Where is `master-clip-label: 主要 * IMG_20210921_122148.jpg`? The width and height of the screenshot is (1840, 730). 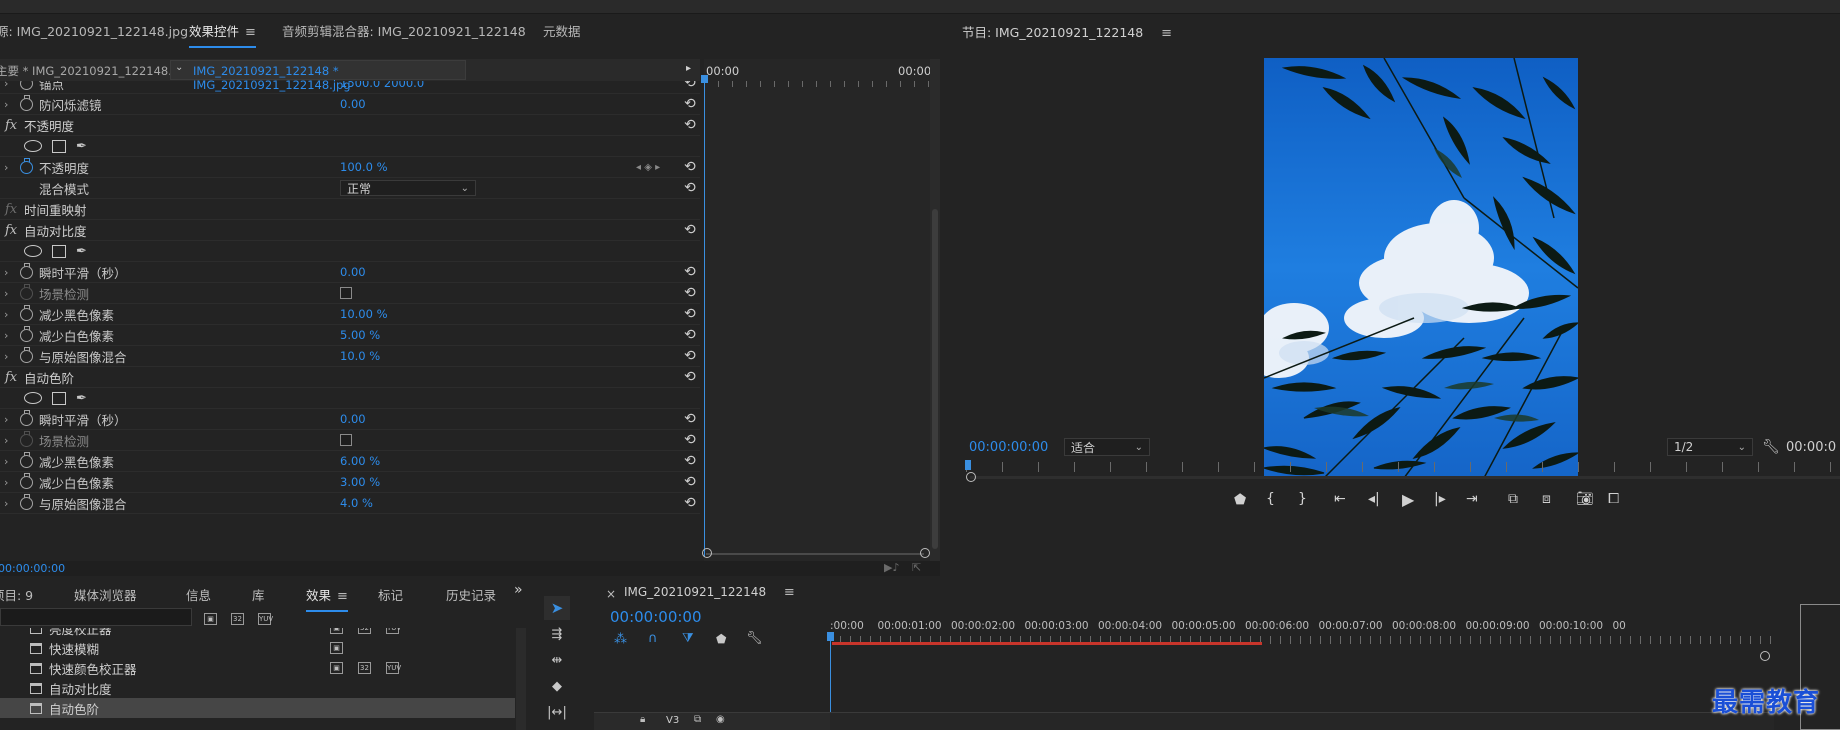 master-clip-label: 主要 * IMG_20210921_122148.jpg is located at coordinates (95, 71).